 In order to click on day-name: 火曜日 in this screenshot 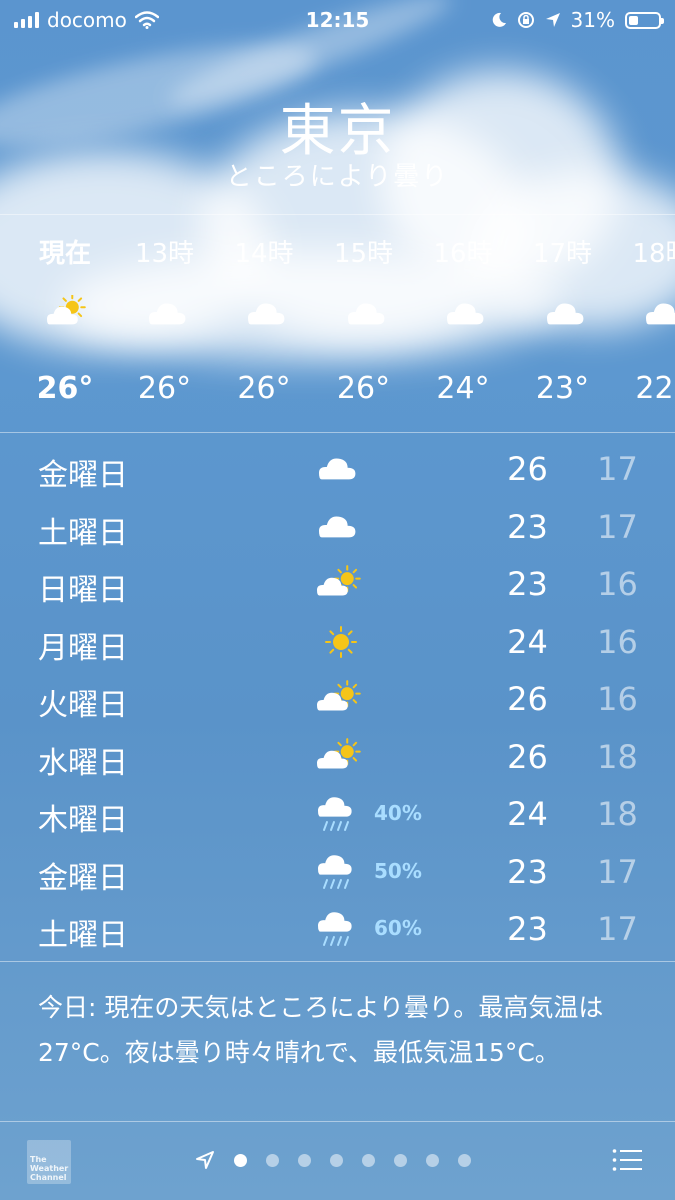, I will do `click(83, 705)`.